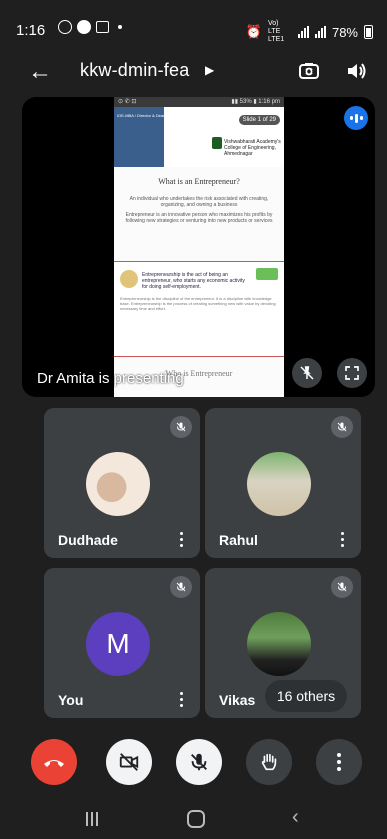  What do you see at coordinates (306, 696) in the screenshot?
I see `others-count-button: 16 others` at bounding box center [306, 696].